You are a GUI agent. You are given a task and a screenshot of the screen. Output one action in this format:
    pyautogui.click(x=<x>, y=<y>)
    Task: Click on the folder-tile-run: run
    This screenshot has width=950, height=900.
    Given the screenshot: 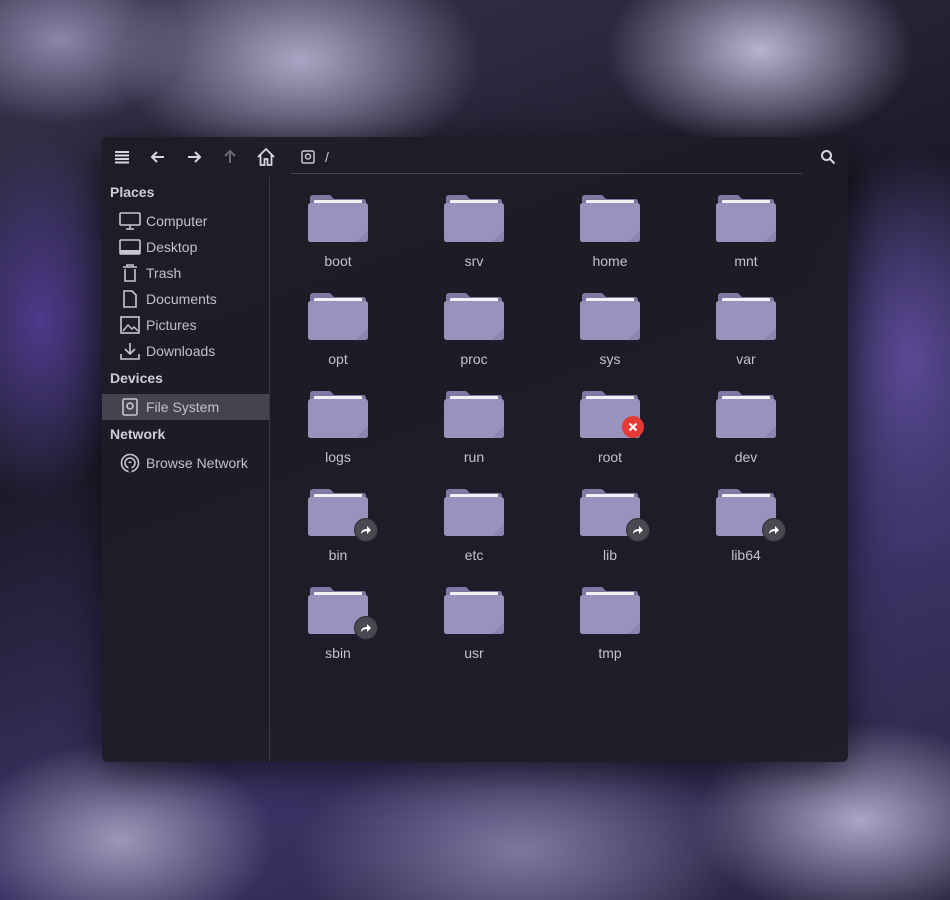 What is the action you would take?
    pyautogui.click(x=474, y=421)
    